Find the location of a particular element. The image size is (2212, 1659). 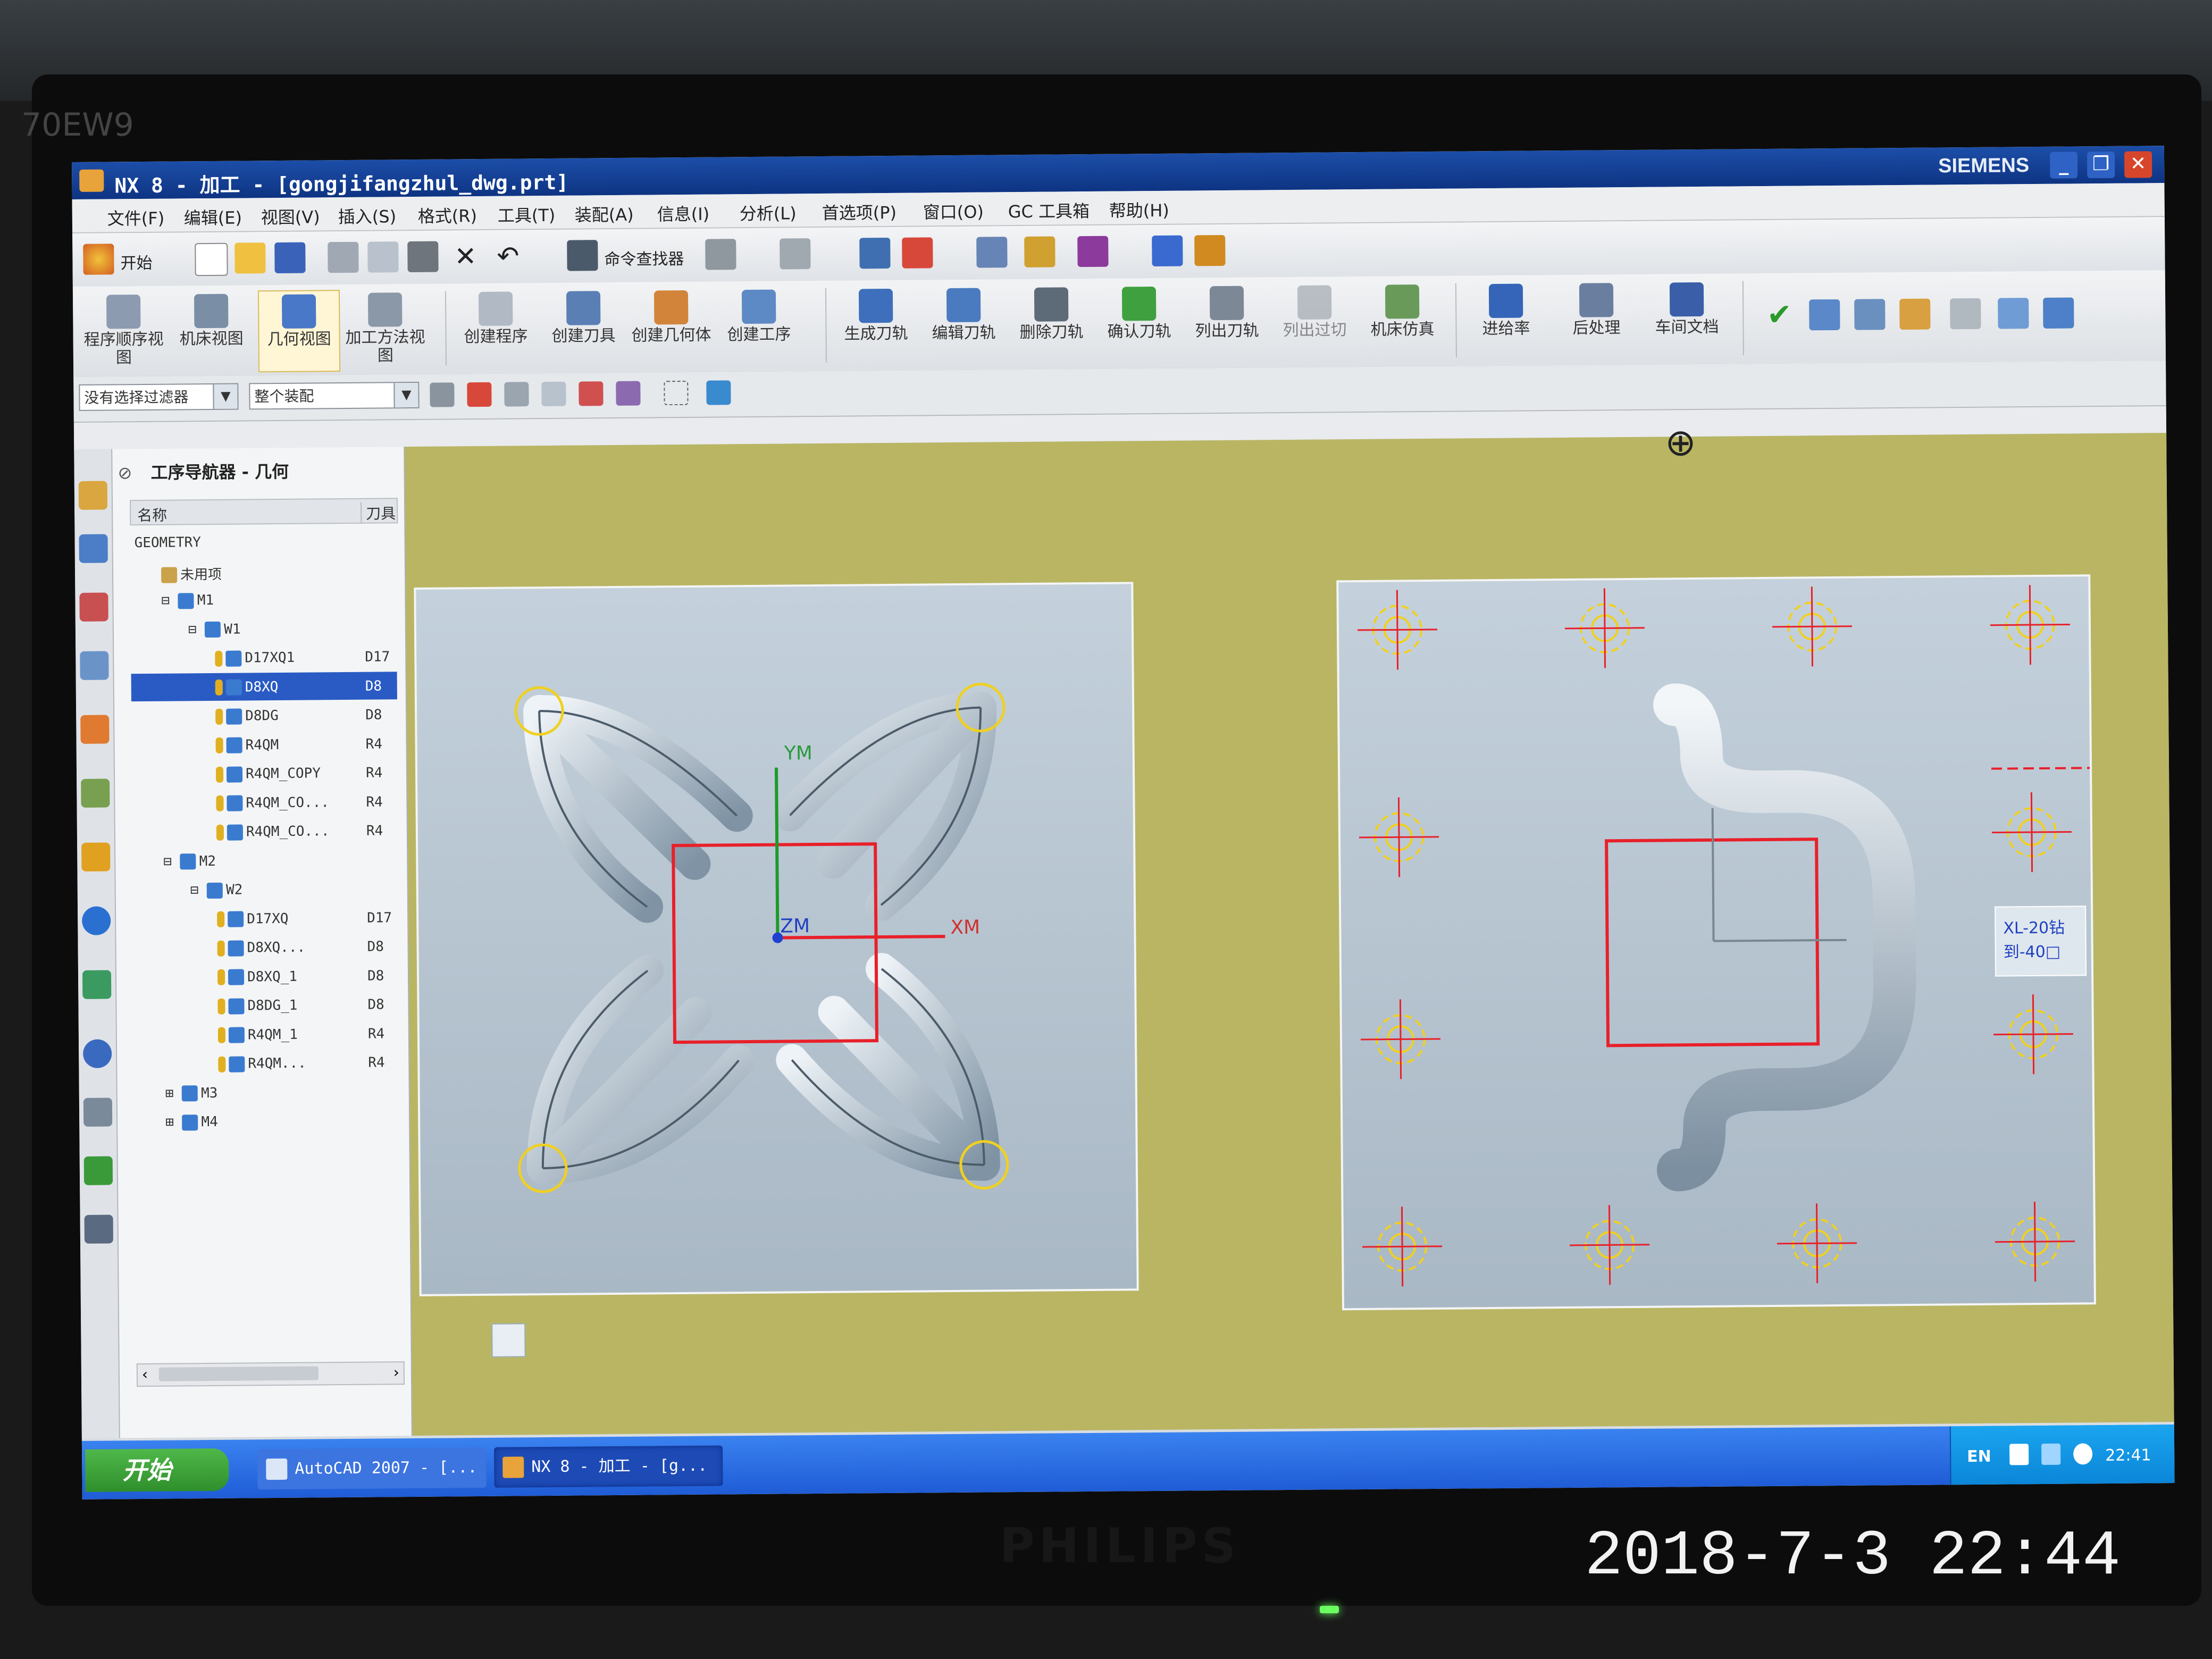

edit-toolpath-button: 编辑刀轨 is located at coordinates (964, 324).